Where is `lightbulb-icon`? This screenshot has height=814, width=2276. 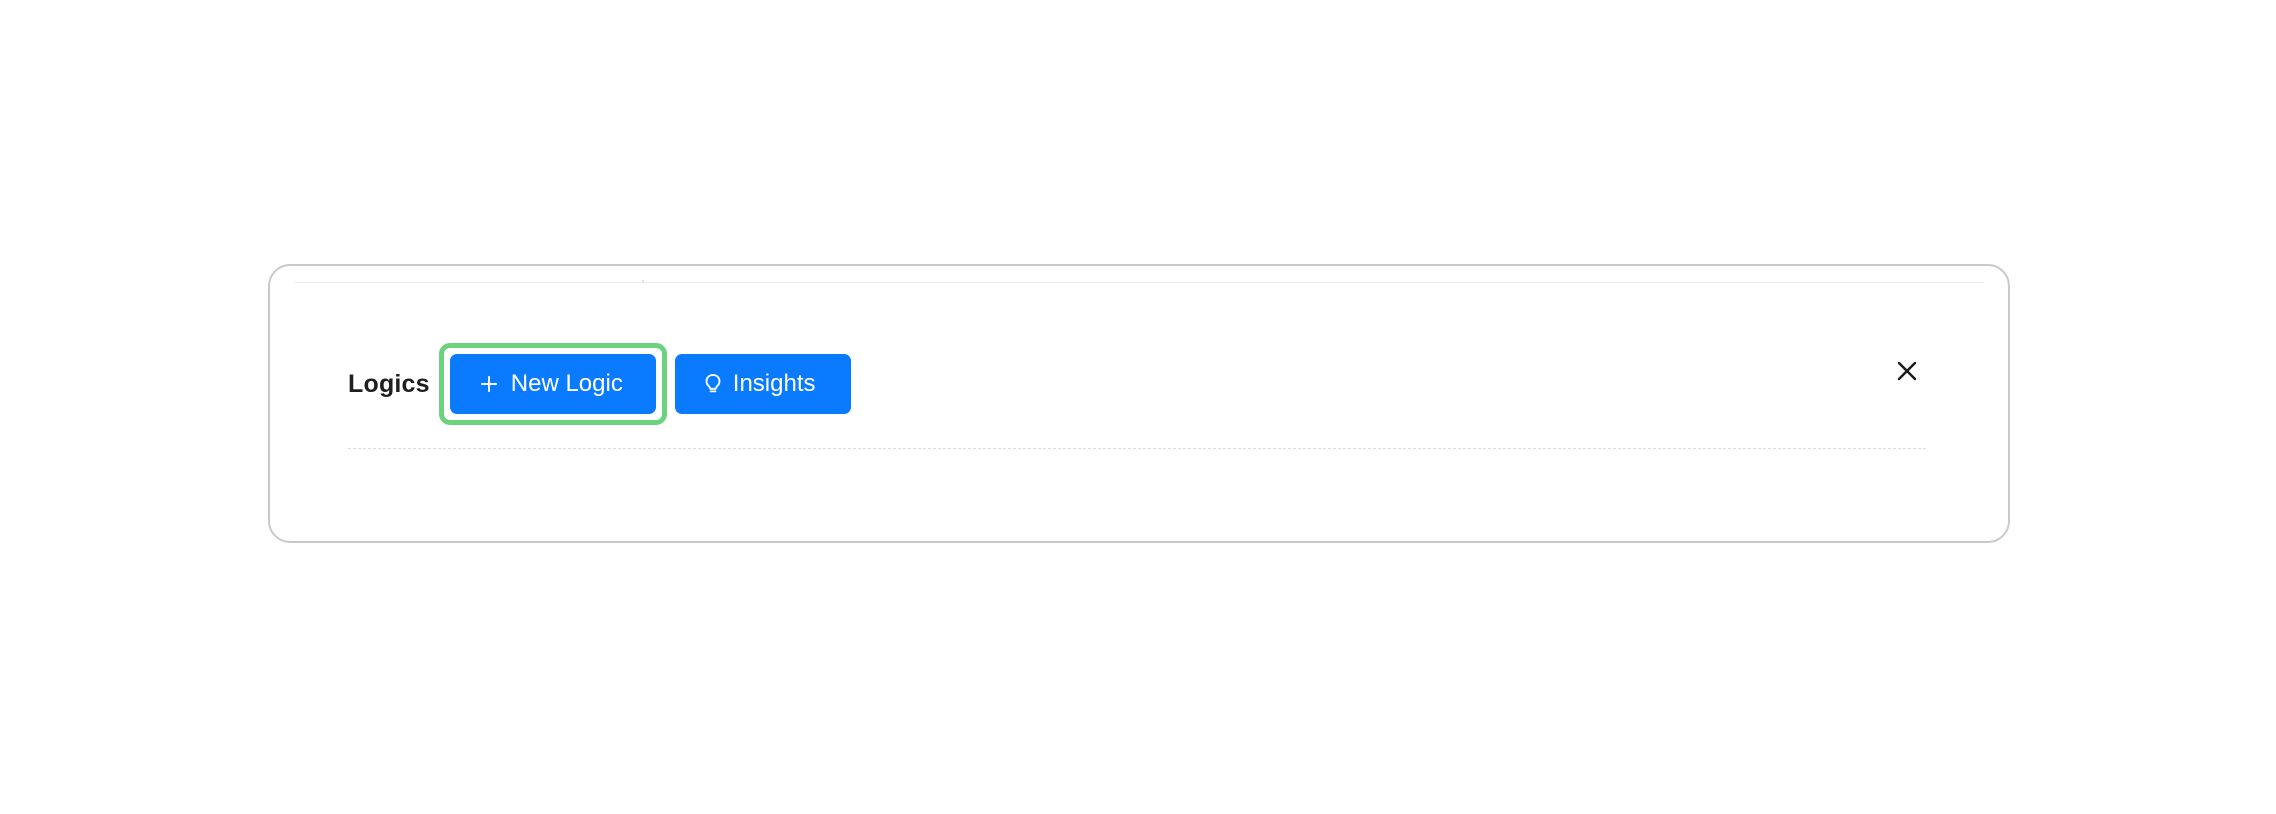
lightbulb-icon is located at coordinates (713, 384).